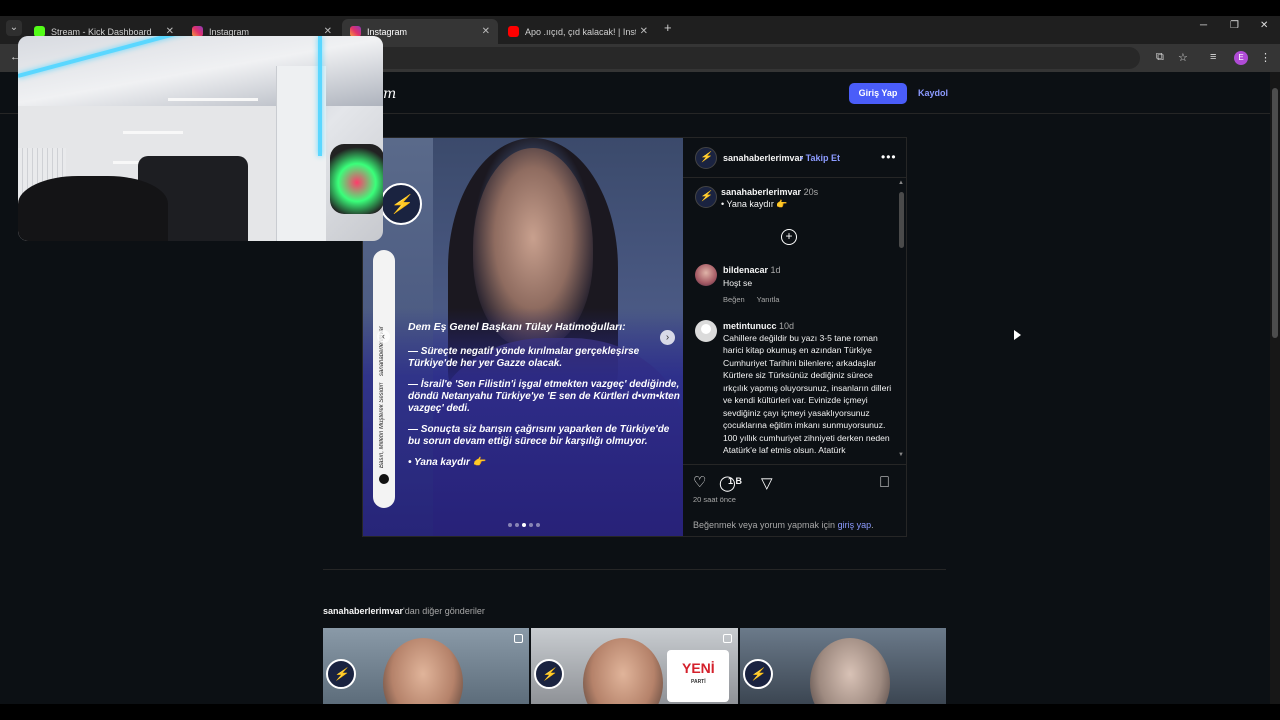 The image size is (1280, 720). I want to click on caption-username: sanahaberlerimvar, so click(761, 192).